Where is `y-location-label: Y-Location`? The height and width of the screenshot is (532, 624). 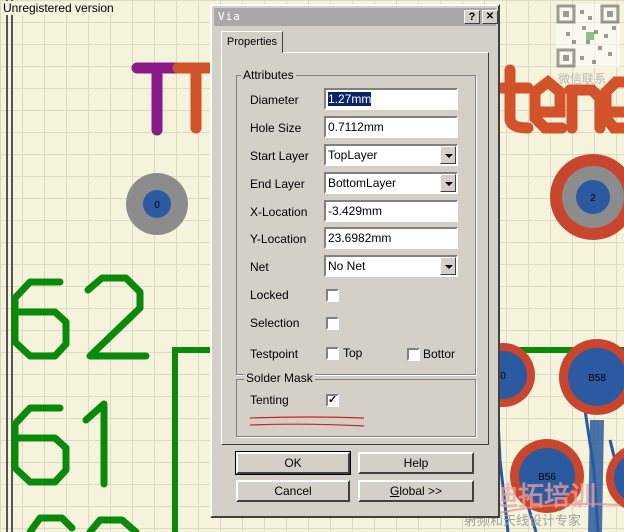 y-location-label: Y-Location is located at coordinates (278, 239).